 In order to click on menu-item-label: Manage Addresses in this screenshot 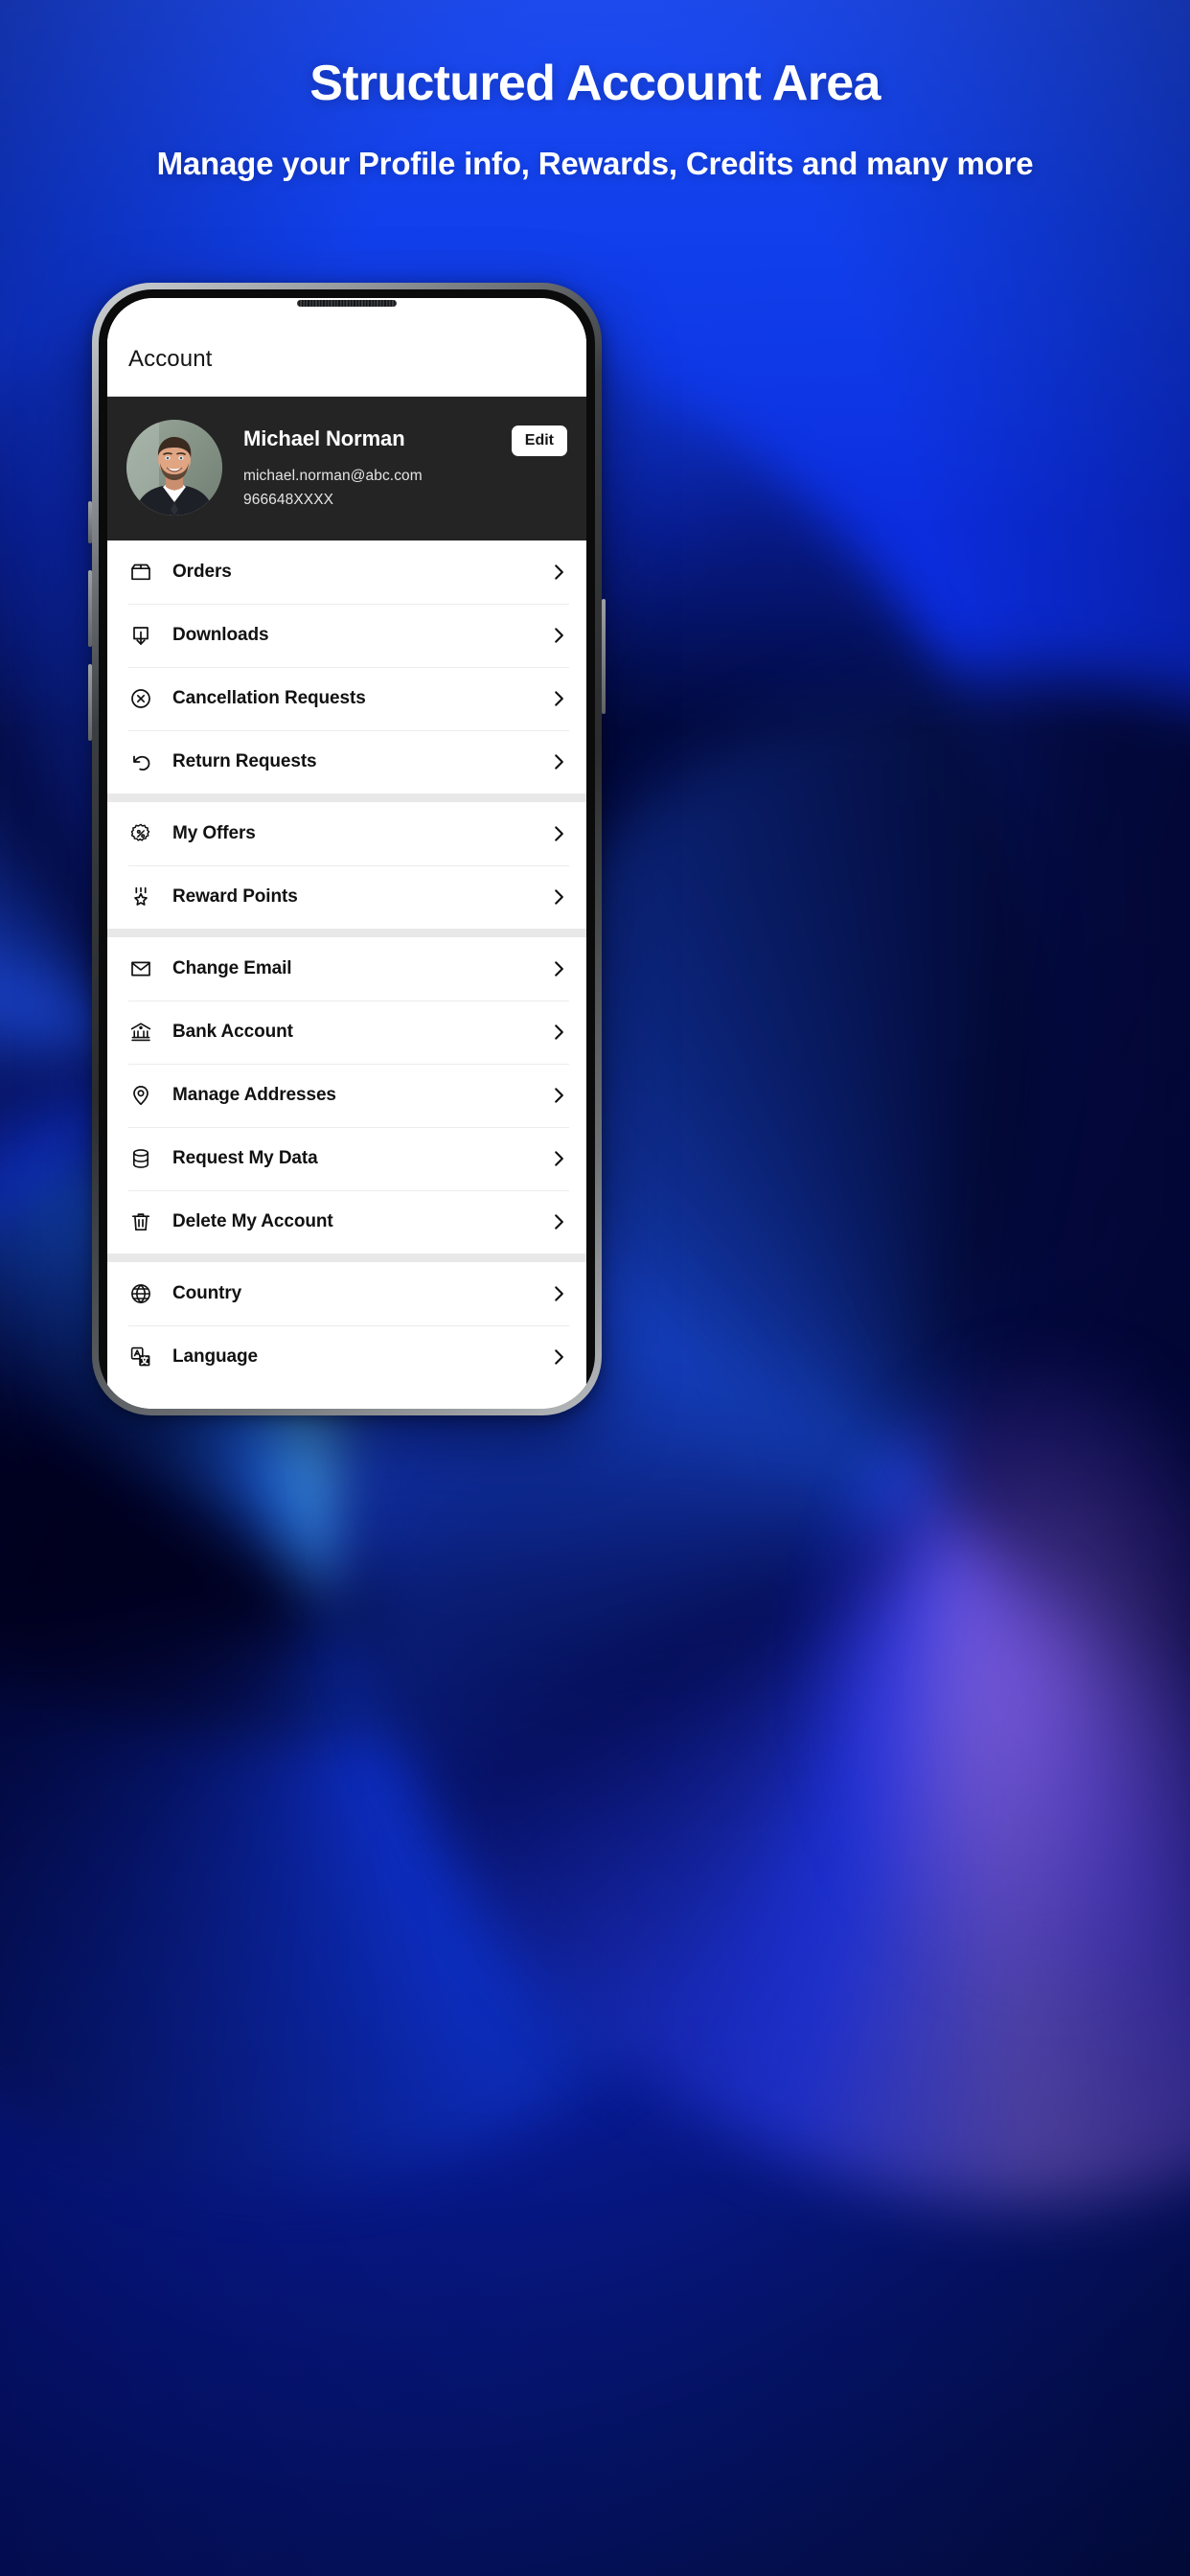, I will do `click(254, 1095)`.